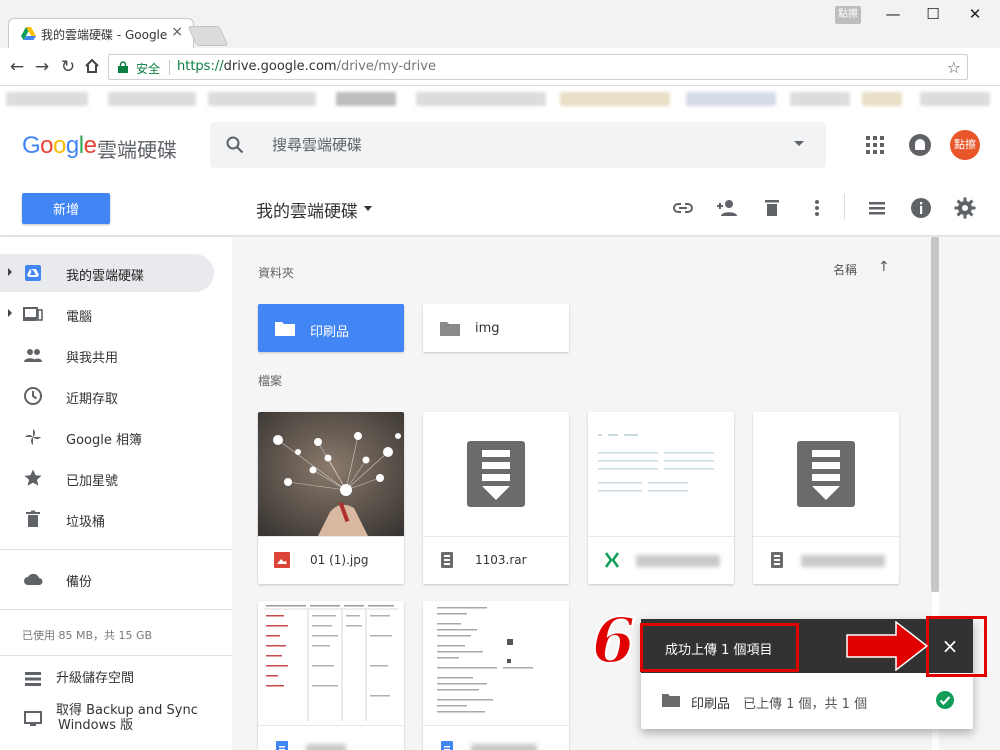 This screenshot has height=750, width=1000. Describe the element at coordinates (107, 314) in the screenshot. I see `sidebar-item-computers: 電腦` at that location.